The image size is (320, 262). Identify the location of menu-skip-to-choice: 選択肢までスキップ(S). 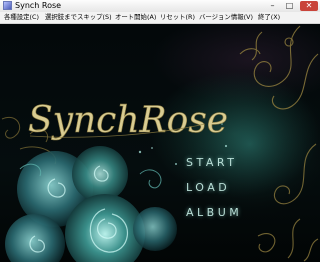
(78, 17).